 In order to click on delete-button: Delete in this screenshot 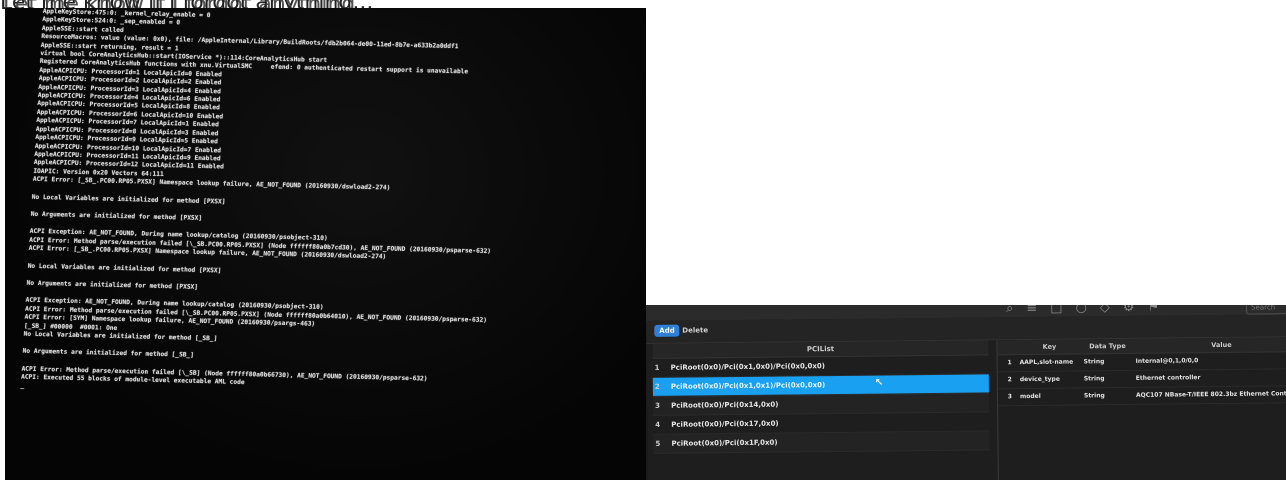, I will do `click(695, 330)`.